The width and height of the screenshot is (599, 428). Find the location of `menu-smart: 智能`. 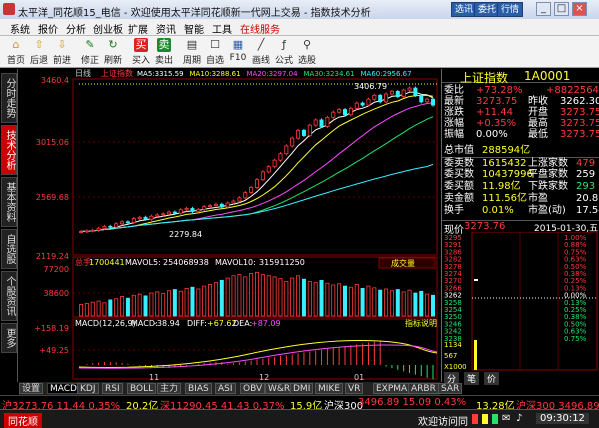

menu-smart: 智能 is located at coordinates (194, 28).